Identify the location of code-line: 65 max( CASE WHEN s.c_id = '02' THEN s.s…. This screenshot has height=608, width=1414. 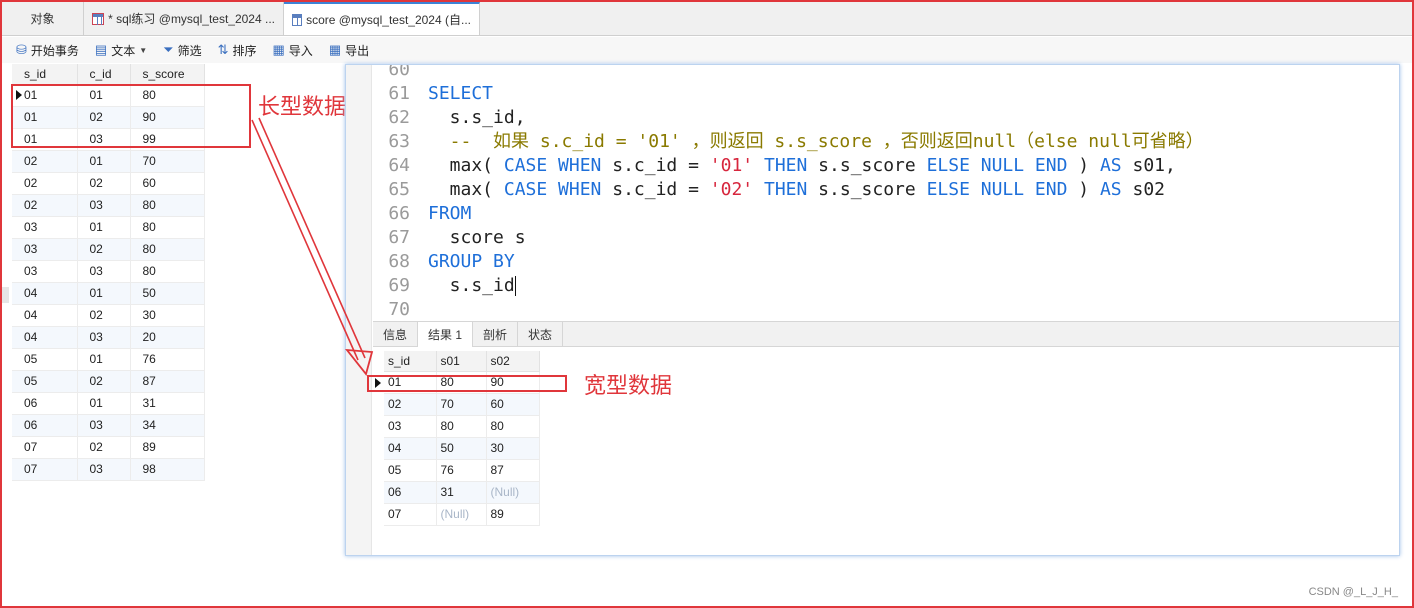
(790, 190).